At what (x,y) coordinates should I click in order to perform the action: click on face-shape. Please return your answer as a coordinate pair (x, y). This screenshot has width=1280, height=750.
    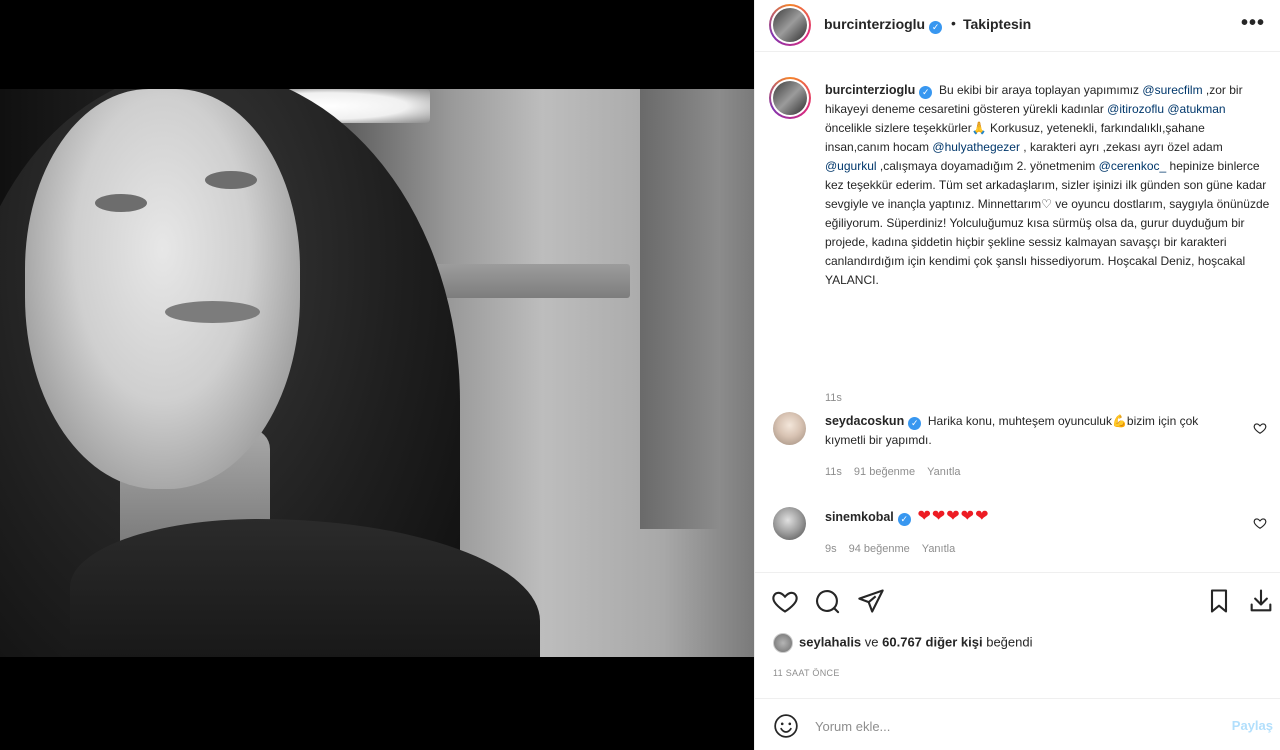
    Looking at the image, I should click on (162, 289).